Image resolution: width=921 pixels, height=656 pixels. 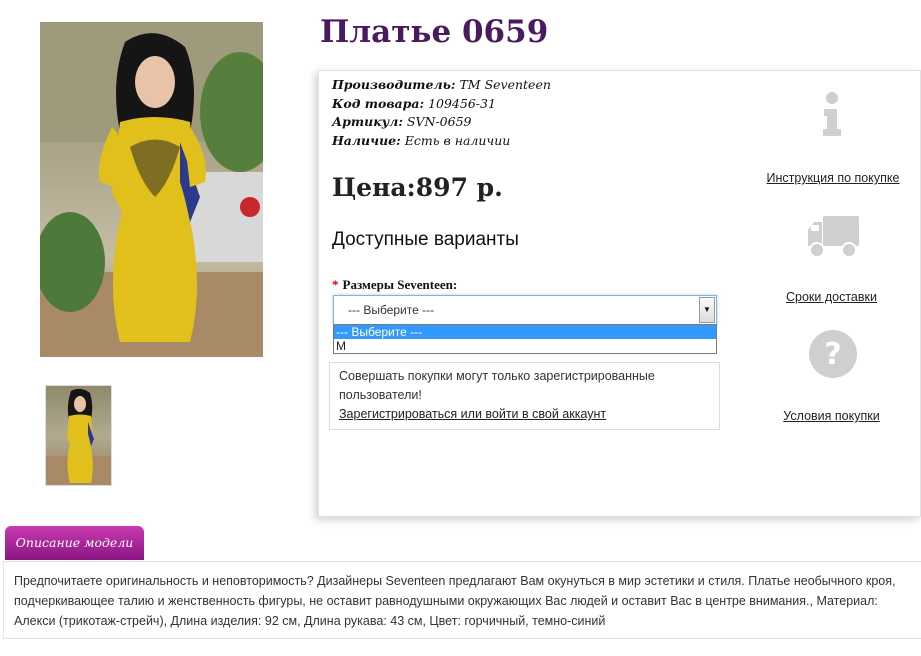 What do you see at coordinates (831, 297) in the screenshot?
I see `delivery-terms-link: Сроки доставки` at bounding box center [831, 297].